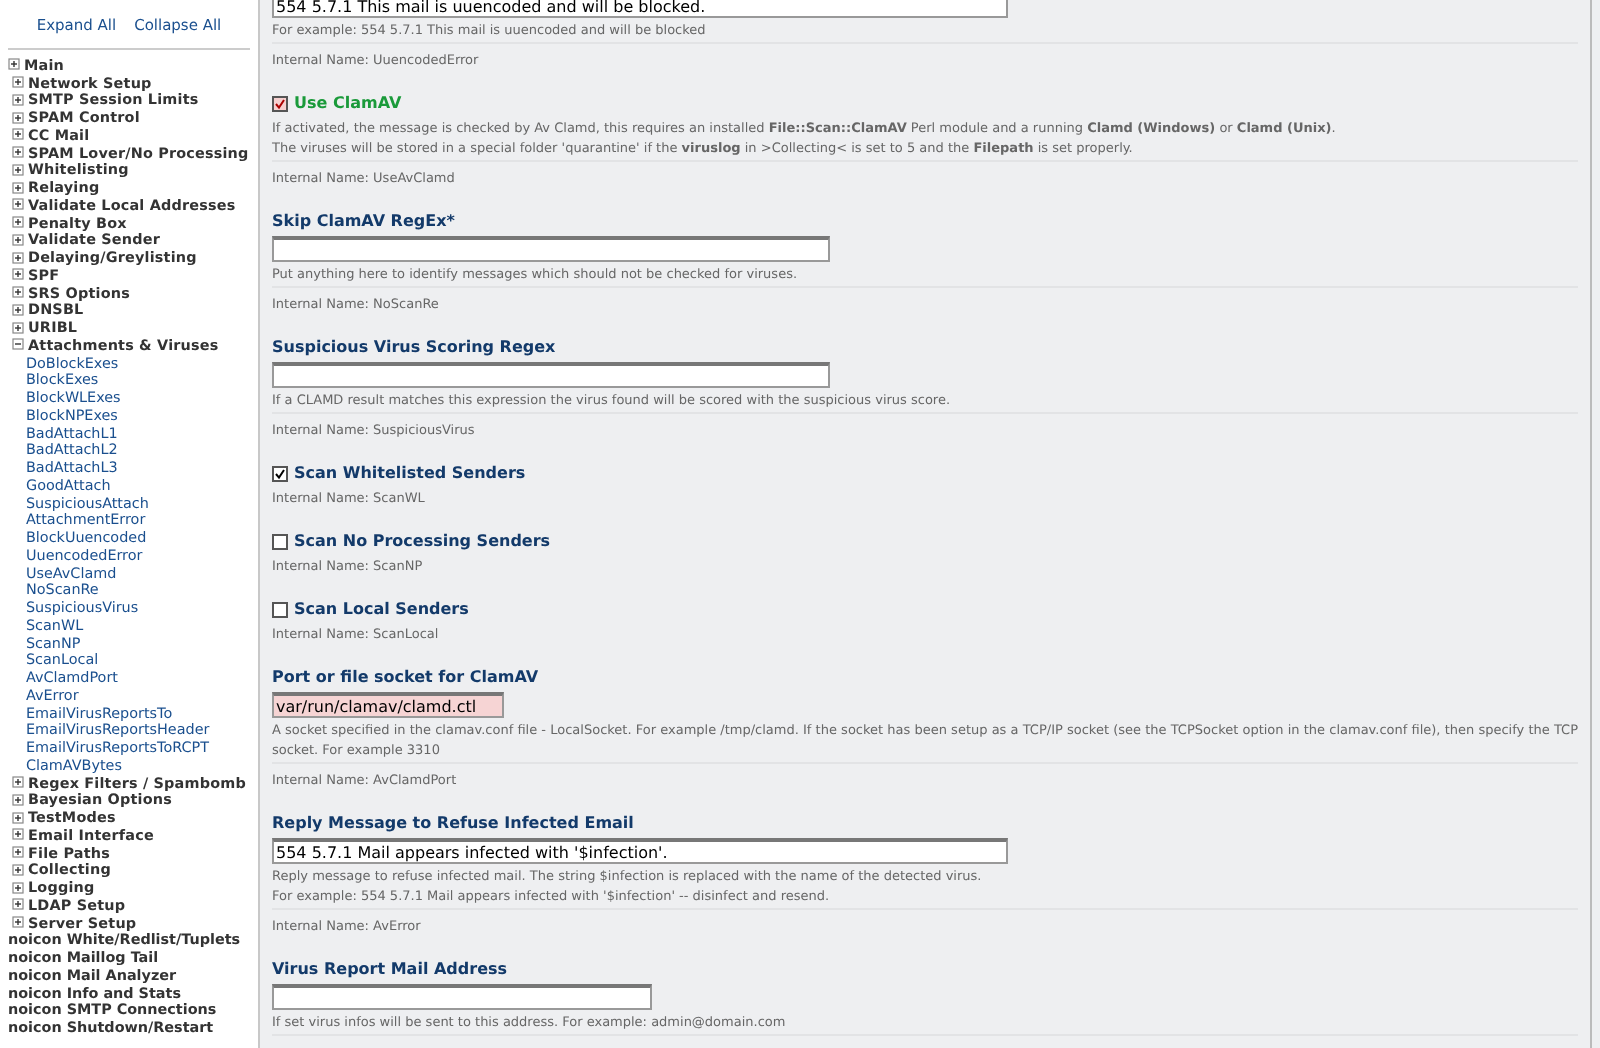 The image size is (1600, 1048). Describe the element at coordinates (348, 103) in the screenshot. I see `setting-title: Use ClamAV` at that location.